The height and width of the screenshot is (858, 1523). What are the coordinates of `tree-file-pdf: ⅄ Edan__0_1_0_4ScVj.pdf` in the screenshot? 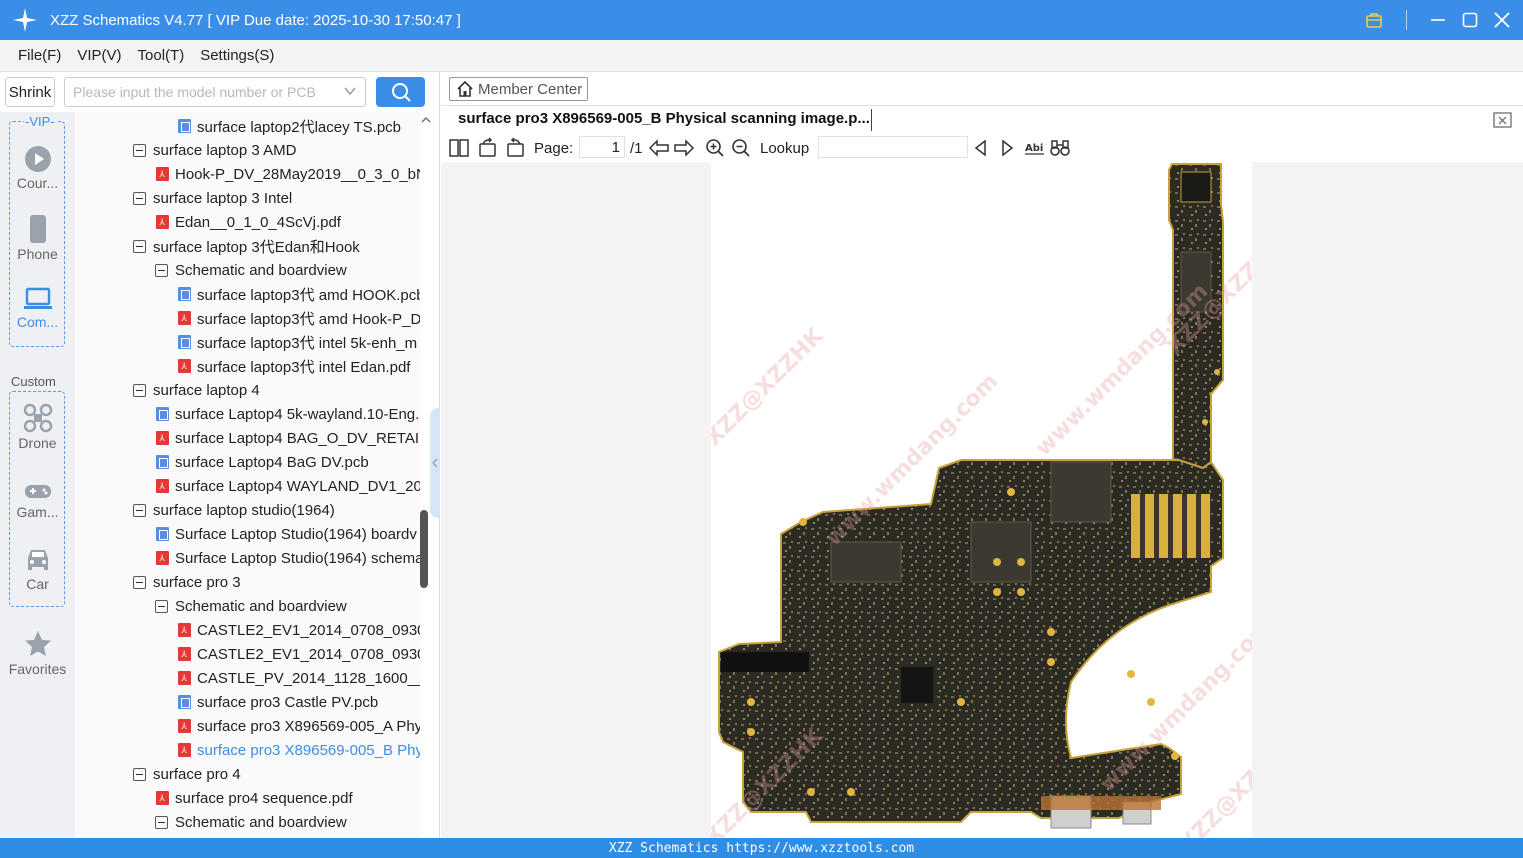 It's located at (248, 222).